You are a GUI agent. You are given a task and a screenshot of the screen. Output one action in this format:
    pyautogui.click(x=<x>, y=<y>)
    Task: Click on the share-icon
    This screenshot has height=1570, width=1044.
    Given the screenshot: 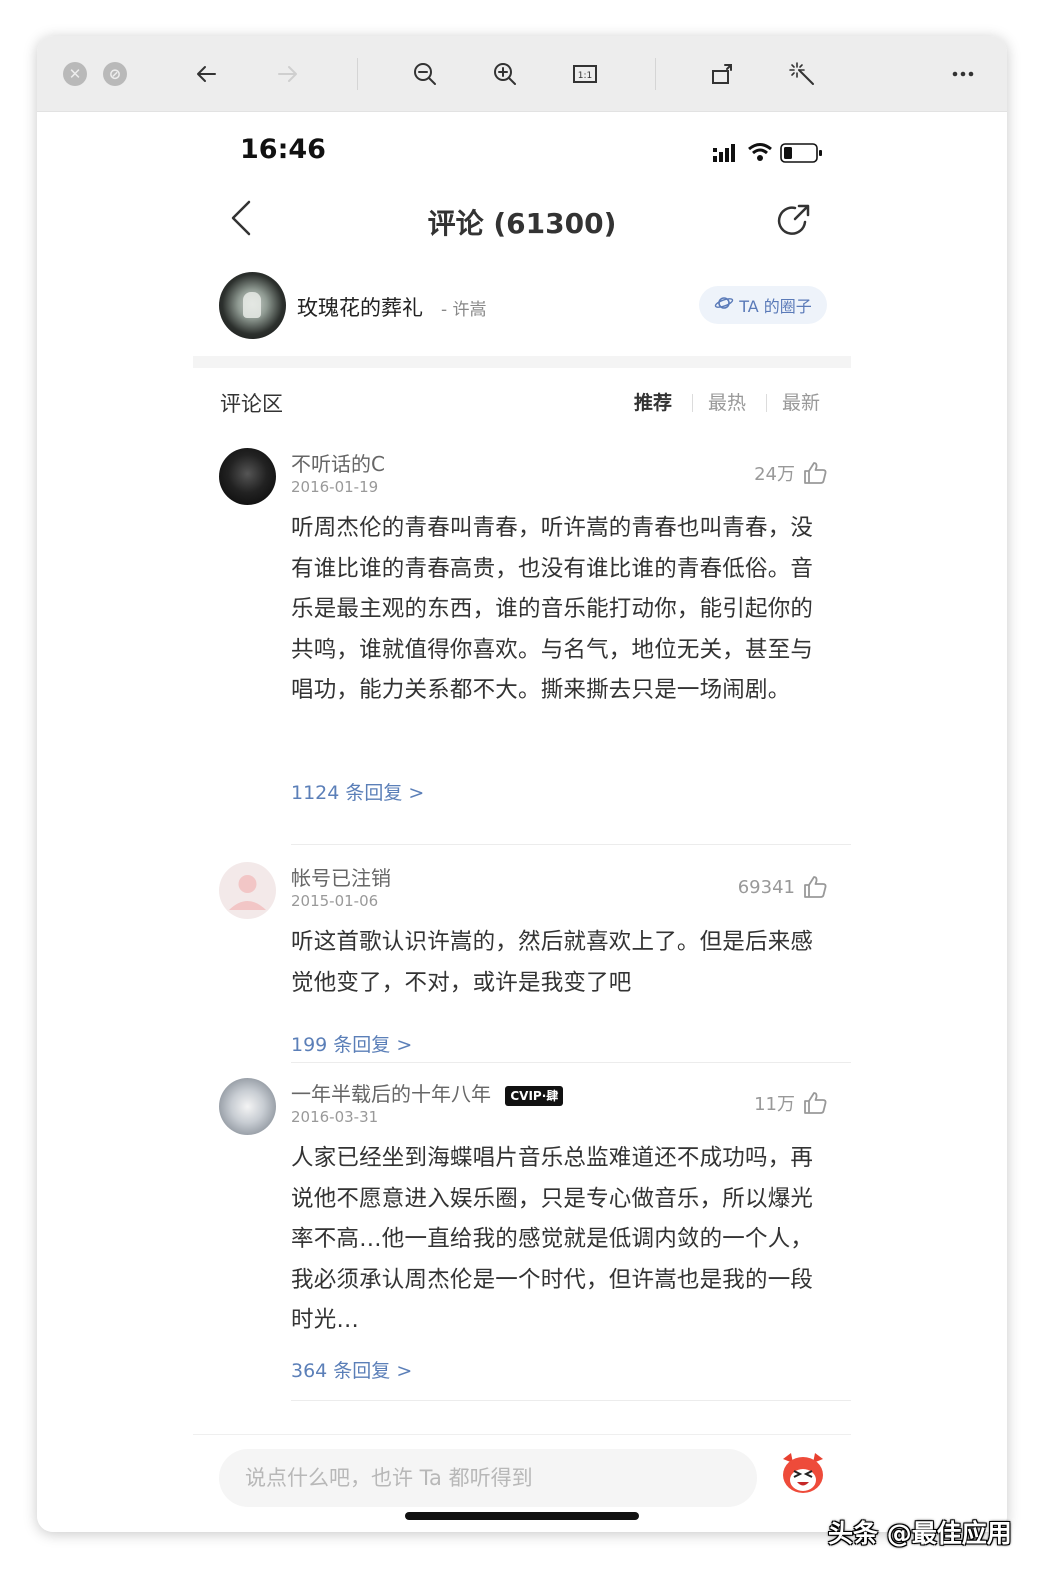 What is the action you would take?
    pyautogui.click(x=794, y=221)
    